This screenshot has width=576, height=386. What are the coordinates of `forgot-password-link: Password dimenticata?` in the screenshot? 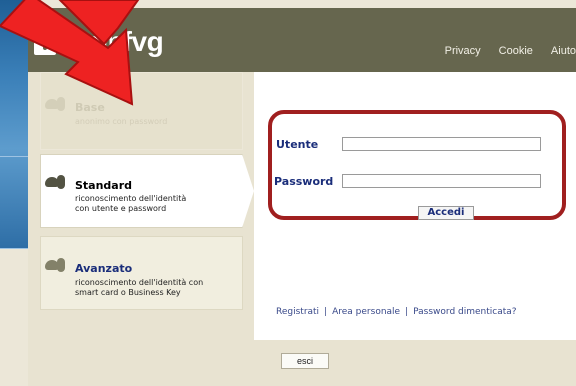 It's located at (464, 312).